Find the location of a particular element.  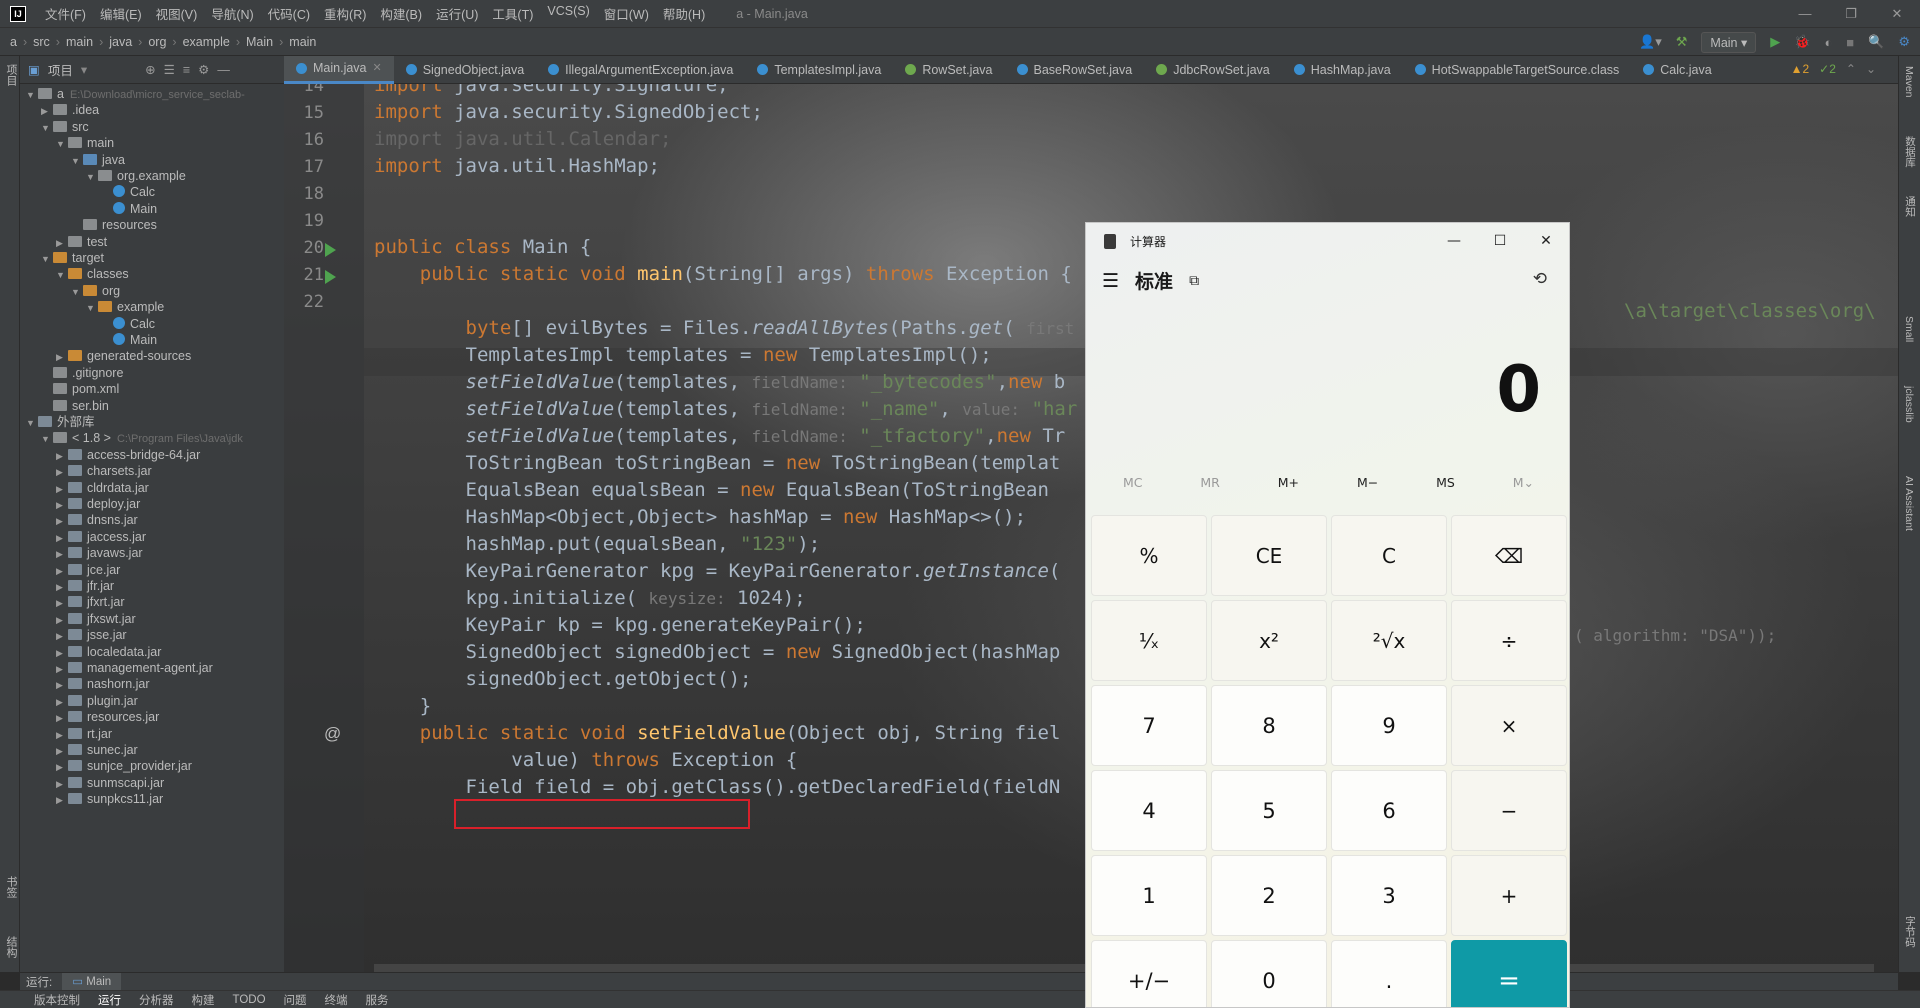

expand-all-icon: ☰ is located at coordinates (169, 69).